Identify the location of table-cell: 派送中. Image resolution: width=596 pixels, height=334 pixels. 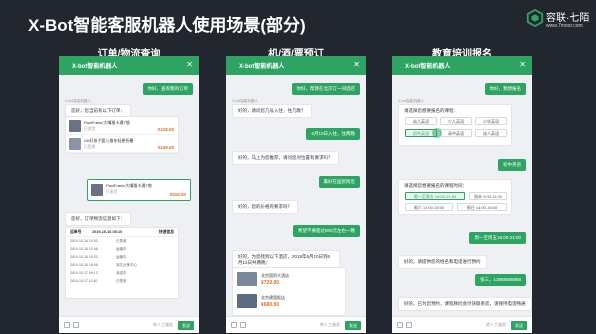
(121, 273).